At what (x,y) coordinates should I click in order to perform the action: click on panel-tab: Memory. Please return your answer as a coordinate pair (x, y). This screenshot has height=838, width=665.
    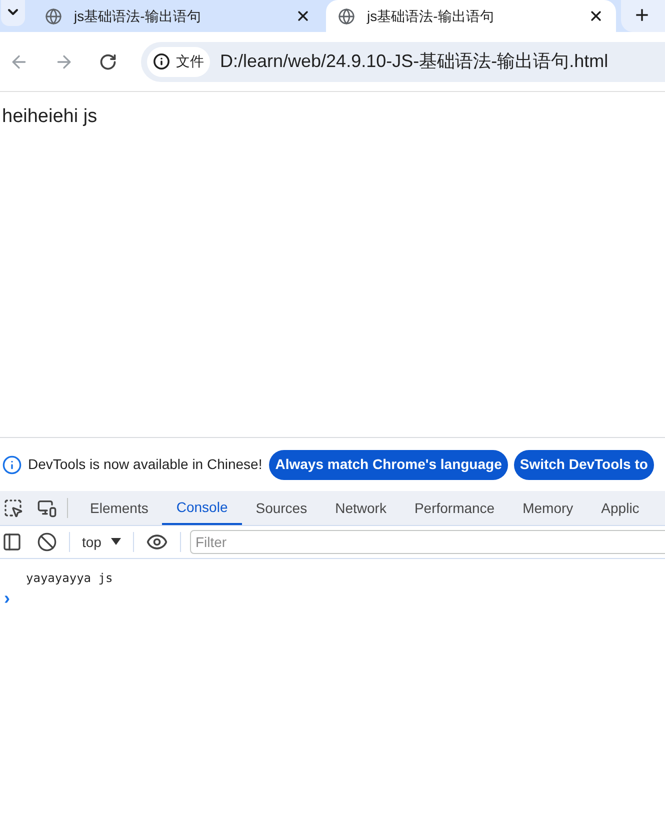
    Looking at the image, I should click on (548, 508).